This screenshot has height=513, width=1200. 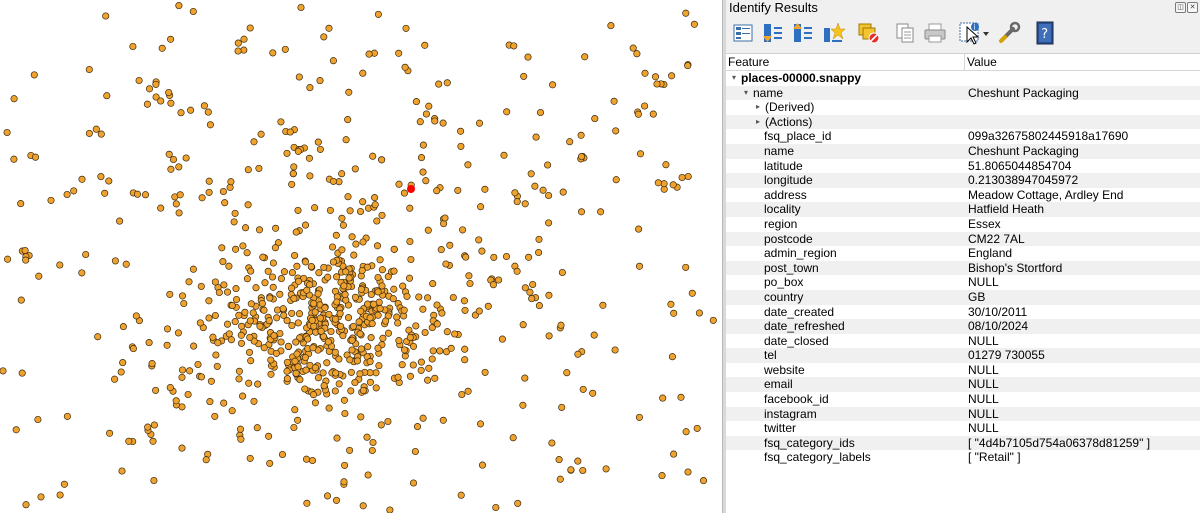 I want to click on tree-row: region Essex, so click(x=963, y=224).